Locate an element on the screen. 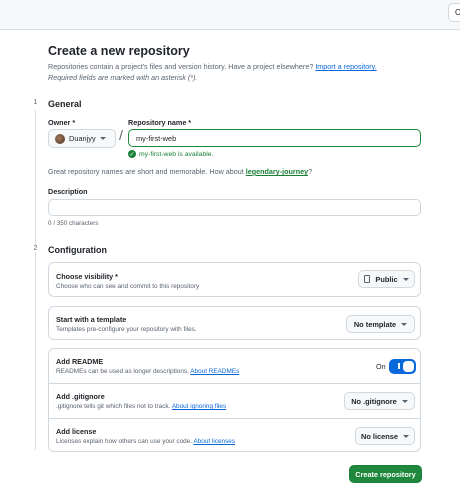  check-circle-icon: ✓ is located at coordinates (132, 154).